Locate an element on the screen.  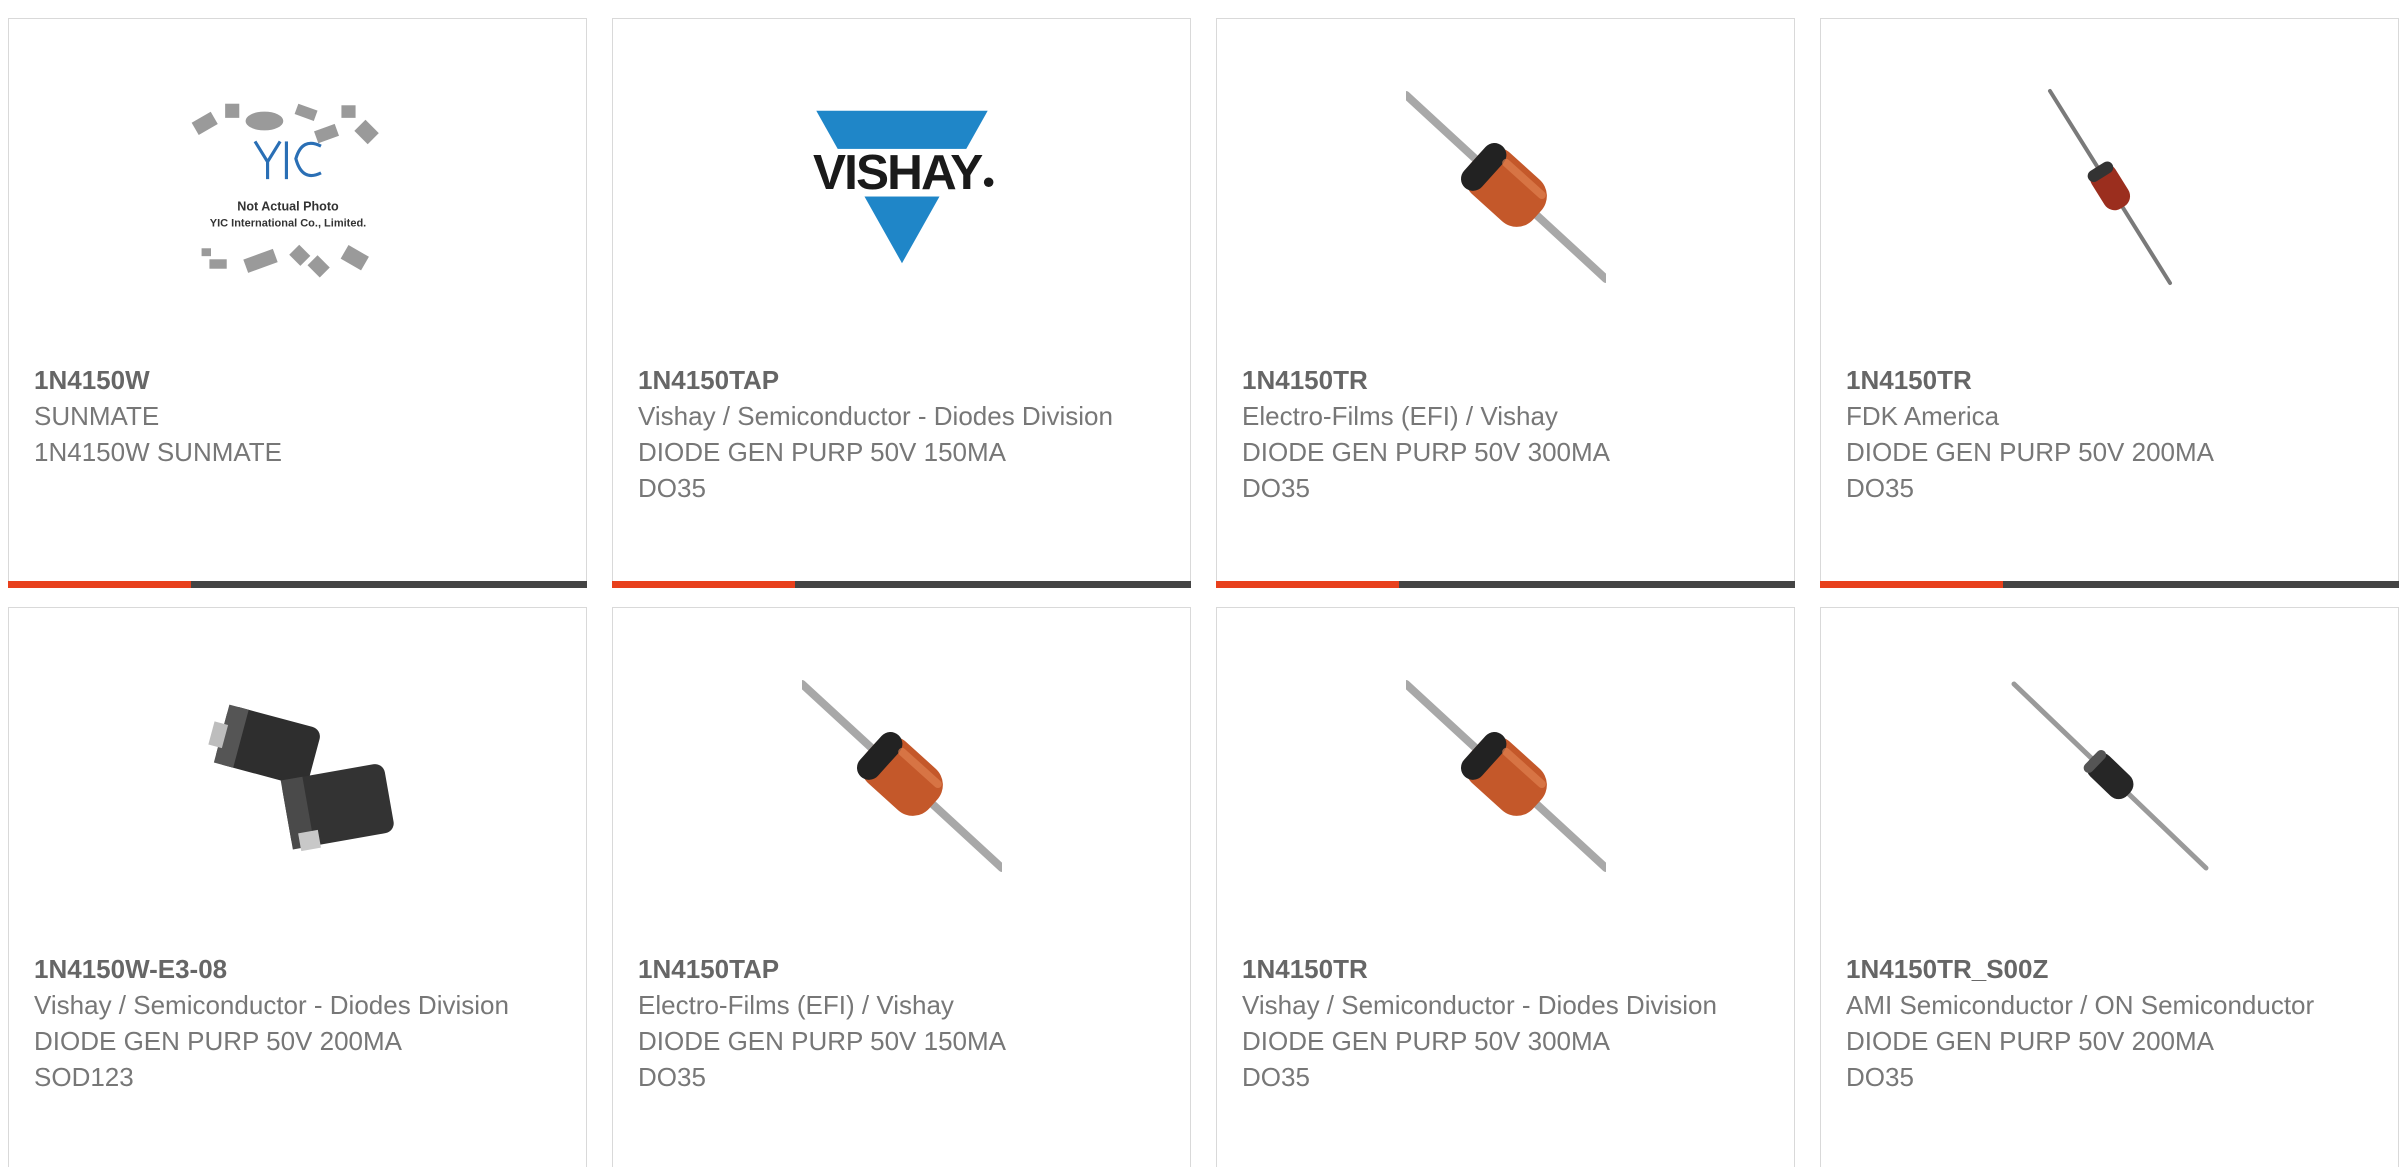
part-number-link: 1N4150TR_S00Z is located at coordinates (2092, 969).